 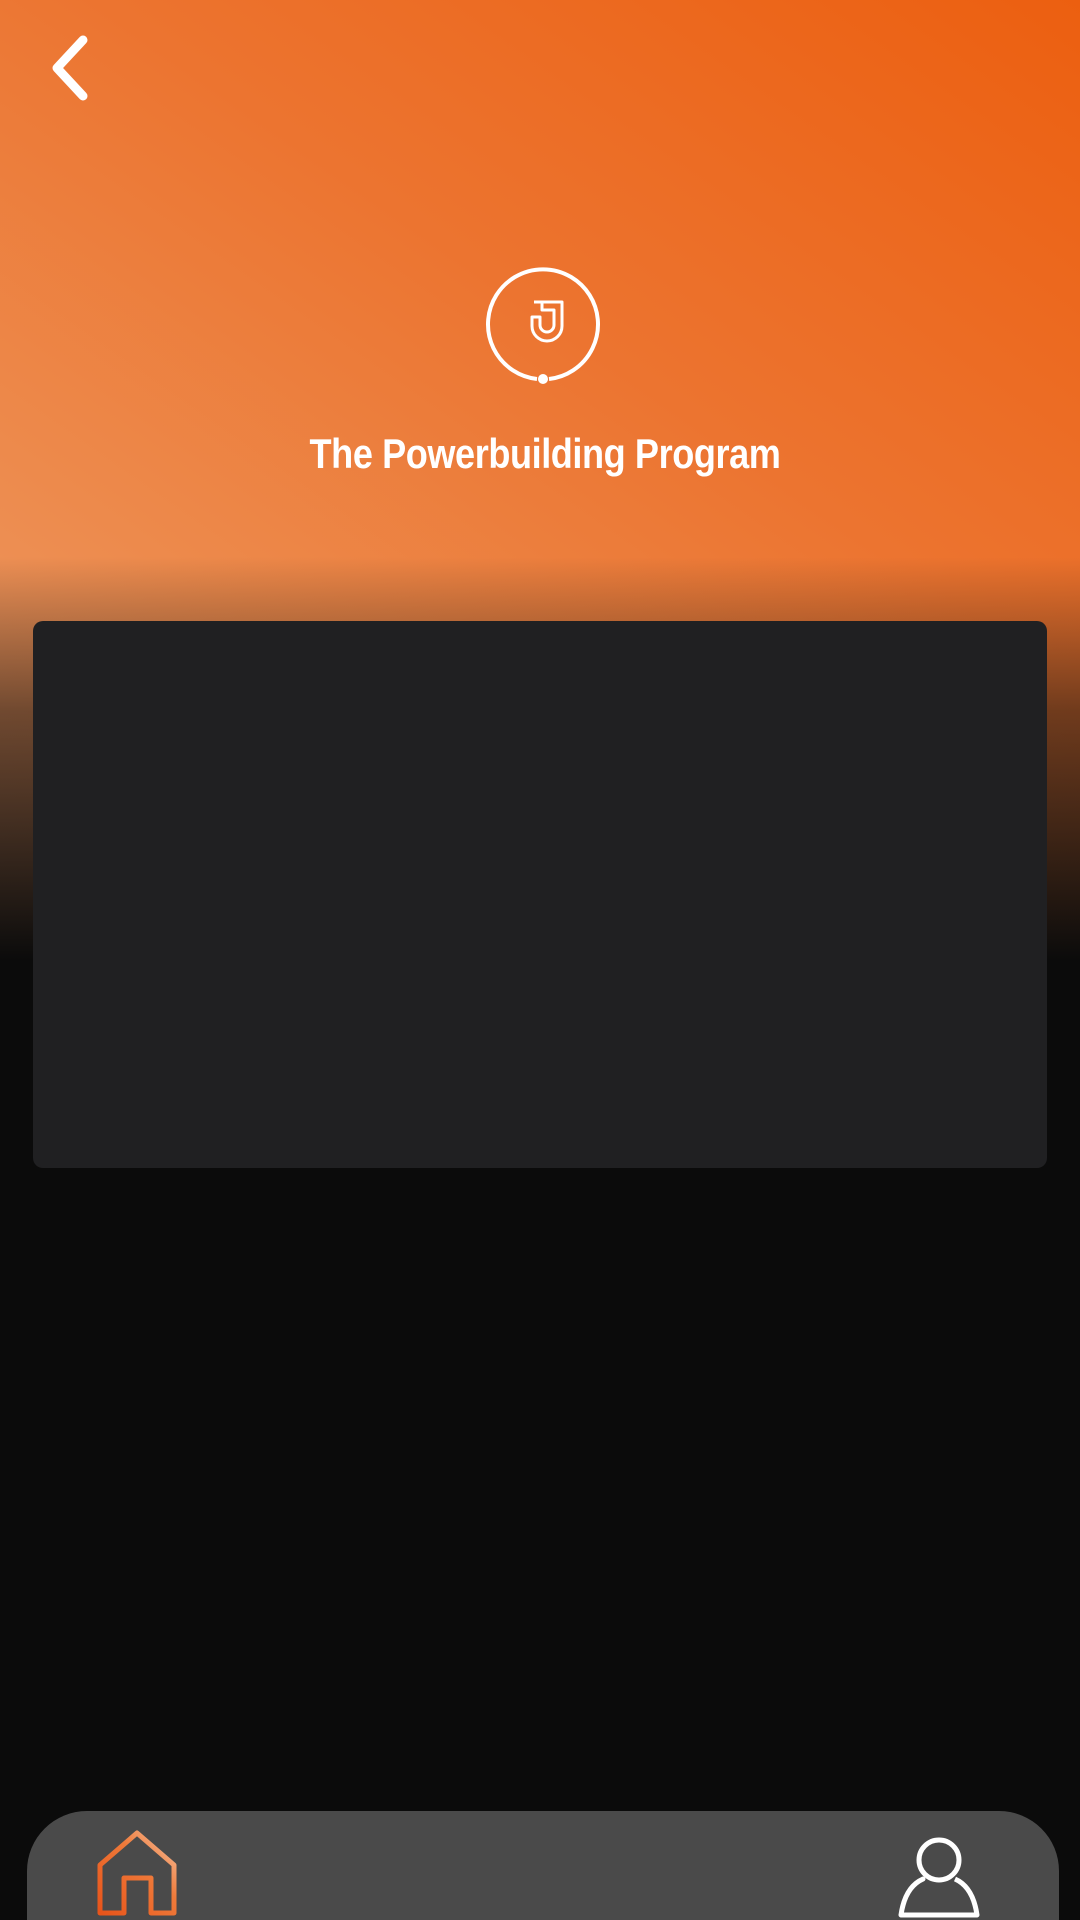 What do you see at coordinates (543, 1865) in the screenshot?
I see `bottom-navigation-bar` at bounding box center [543, 1865].